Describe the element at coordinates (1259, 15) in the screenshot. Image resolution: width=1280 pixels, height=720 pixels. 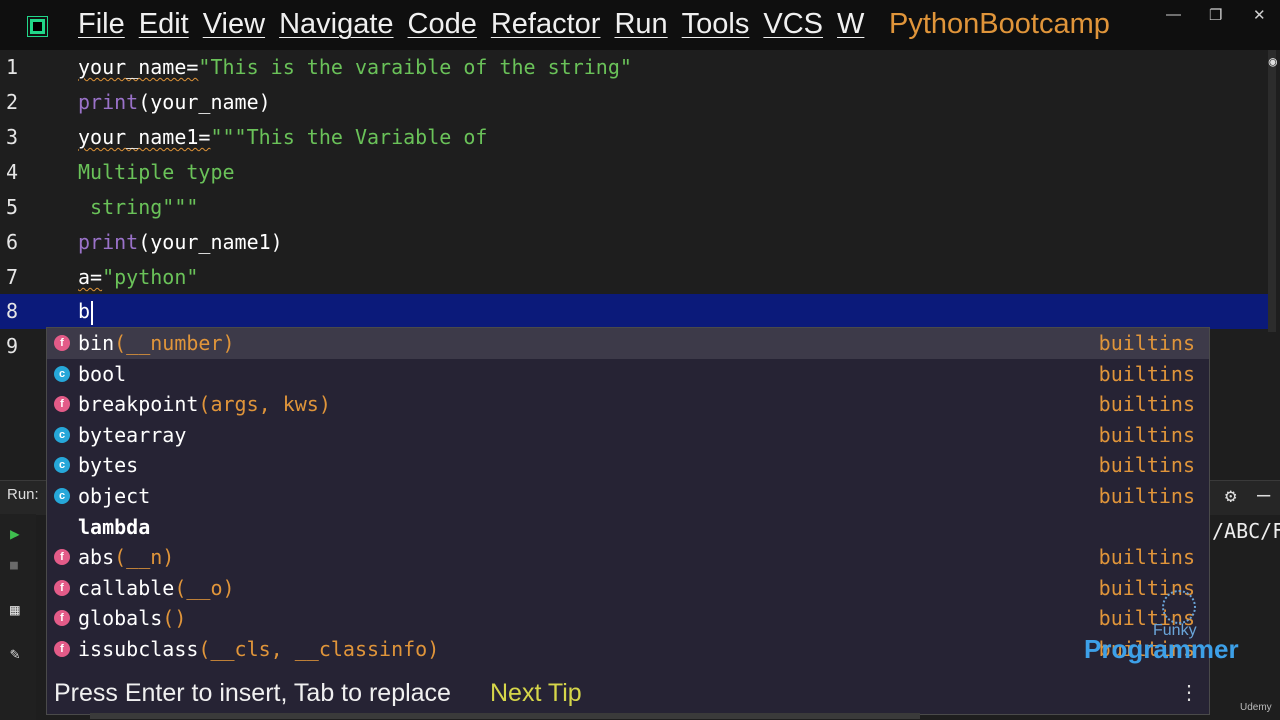
I see `close-icon: ✕` at that location.